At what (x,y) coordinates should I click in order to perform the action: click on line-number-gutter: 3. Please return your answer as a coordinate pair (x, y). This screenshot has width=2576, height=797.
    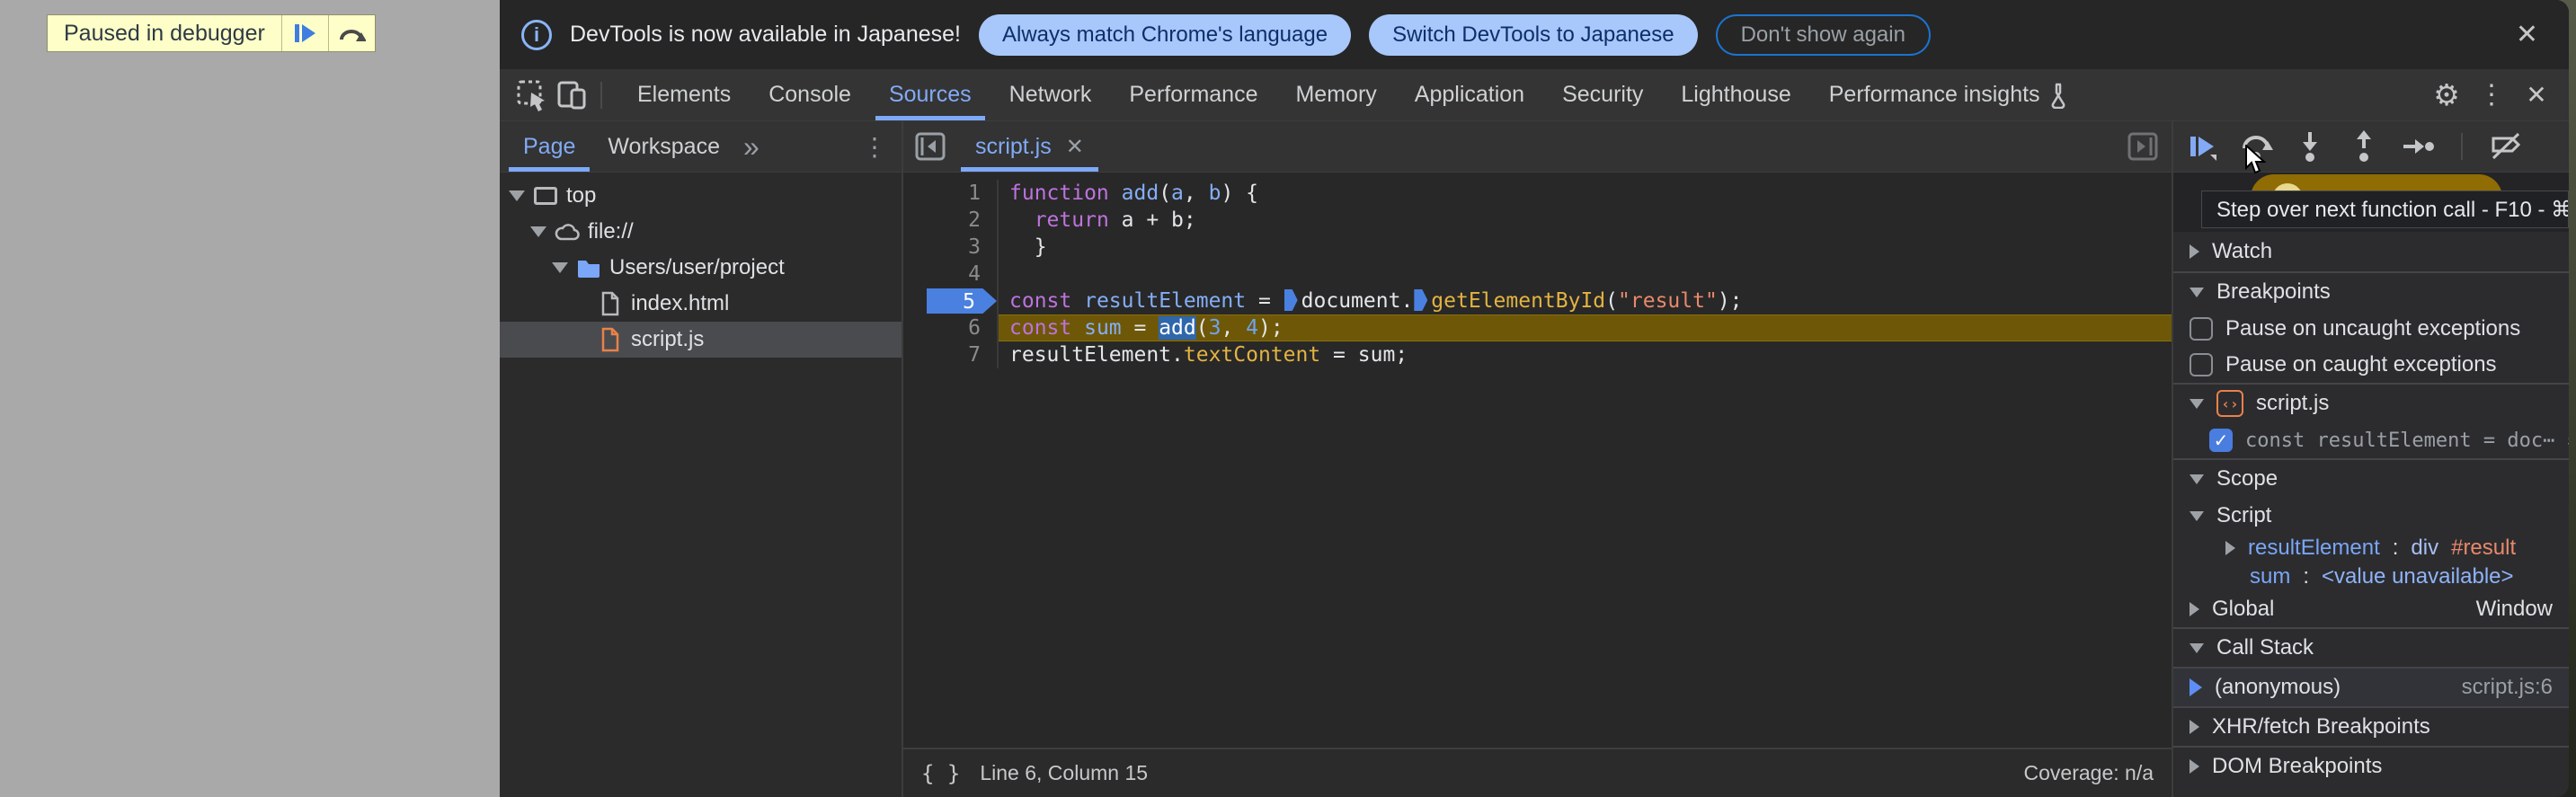
    Looking at the image, I should click on (951, 247).